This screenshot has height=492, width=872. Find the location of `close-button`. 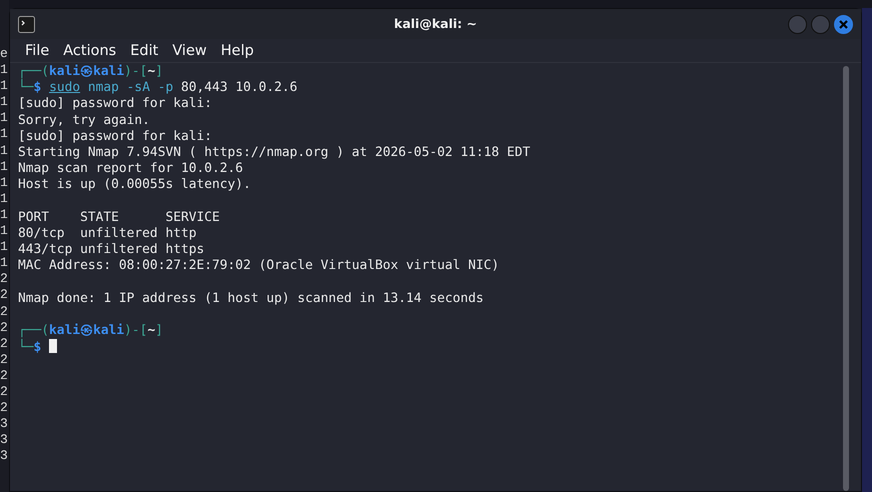

close-button is located at coordinates (843, 24).